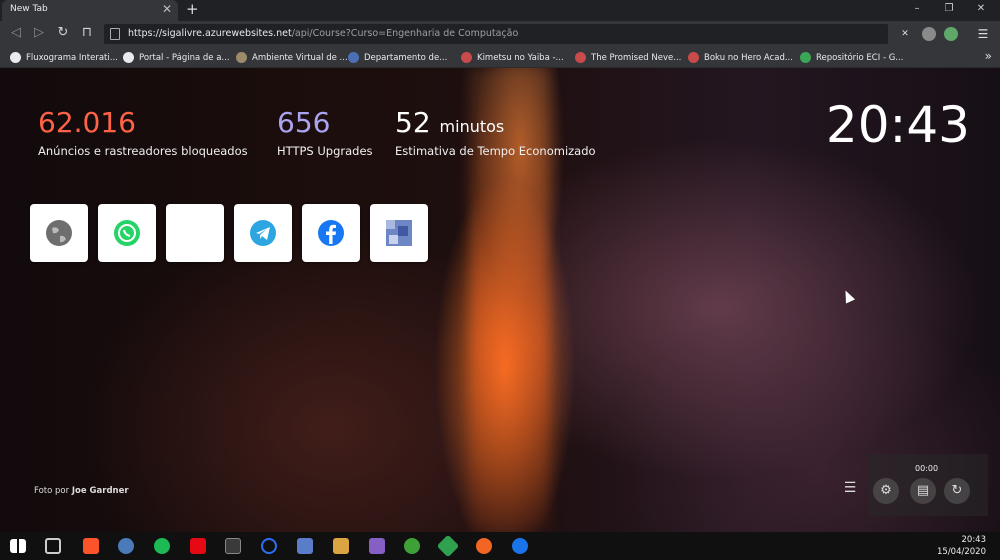 Image resolution: width=1000 pixels, height=560 pixels. I want to click on terminal-icon, so click(233, 546).